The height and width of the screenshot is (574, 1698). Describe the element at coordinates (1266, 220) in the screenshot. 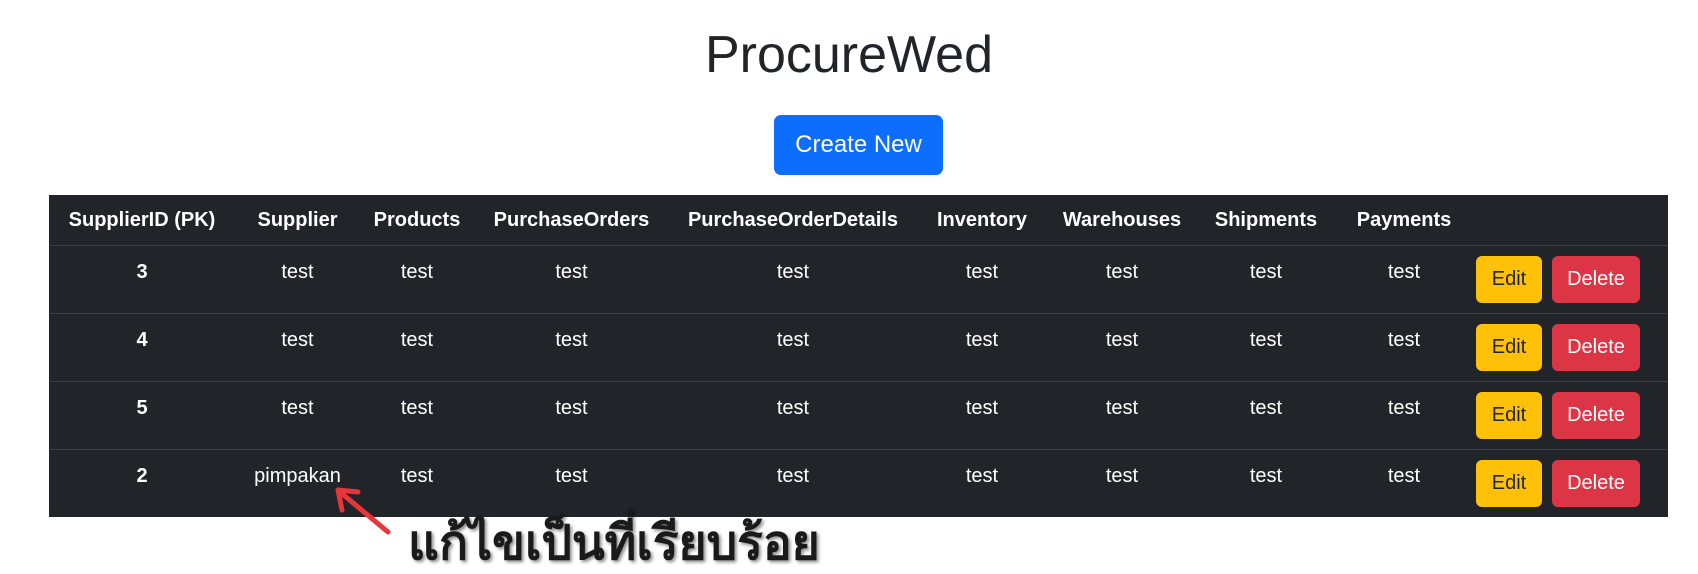

I see `column-header-shipments: Shipments` at that location.